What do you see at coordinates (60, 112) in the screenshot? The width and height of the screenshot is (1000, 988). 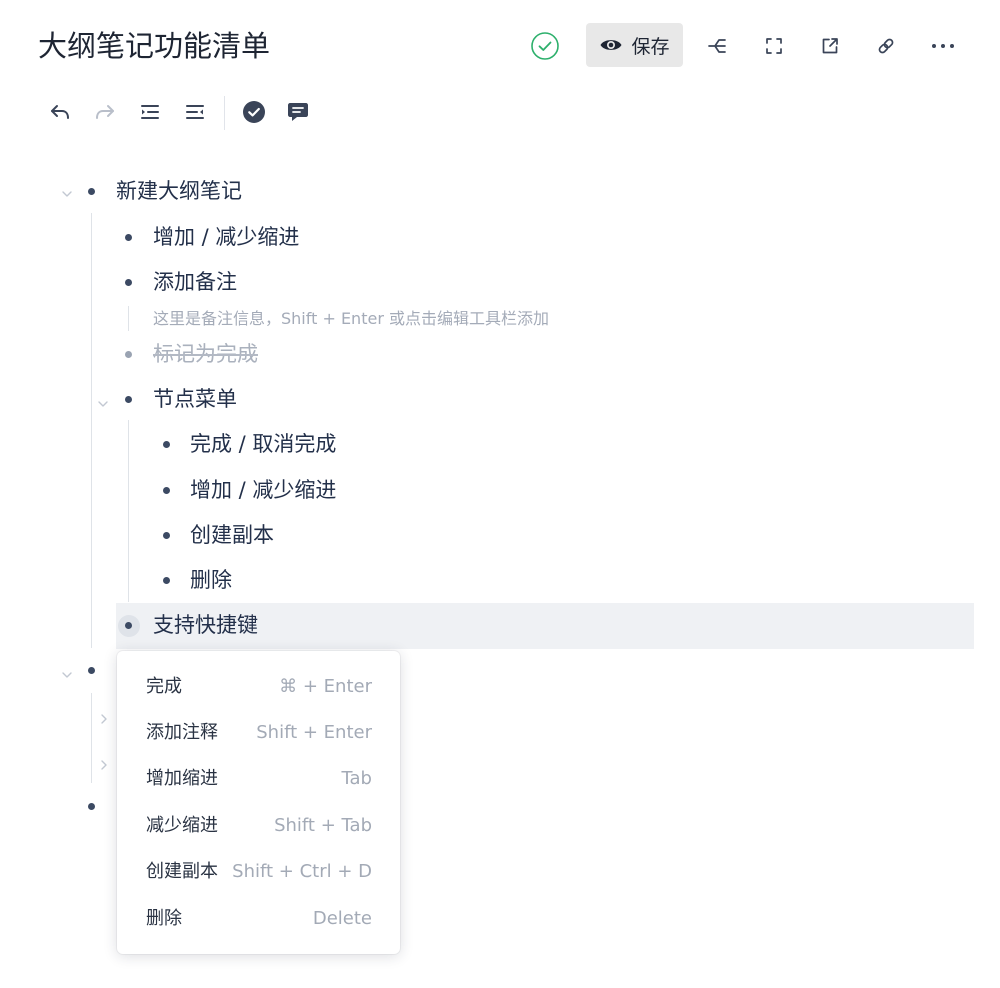 I see `undo-icon` at bounding box center [60, 112].